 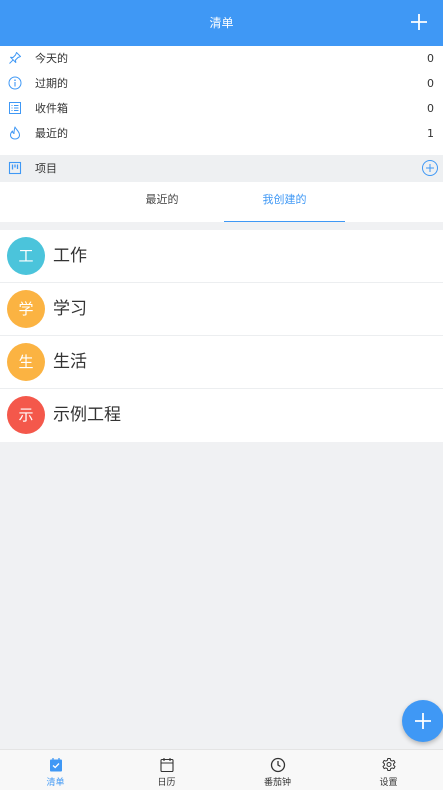 What do you see at coordinates (51, 58) in the screenshot?
I see `filter-label: 今天的` at bounding box center [51, 58].